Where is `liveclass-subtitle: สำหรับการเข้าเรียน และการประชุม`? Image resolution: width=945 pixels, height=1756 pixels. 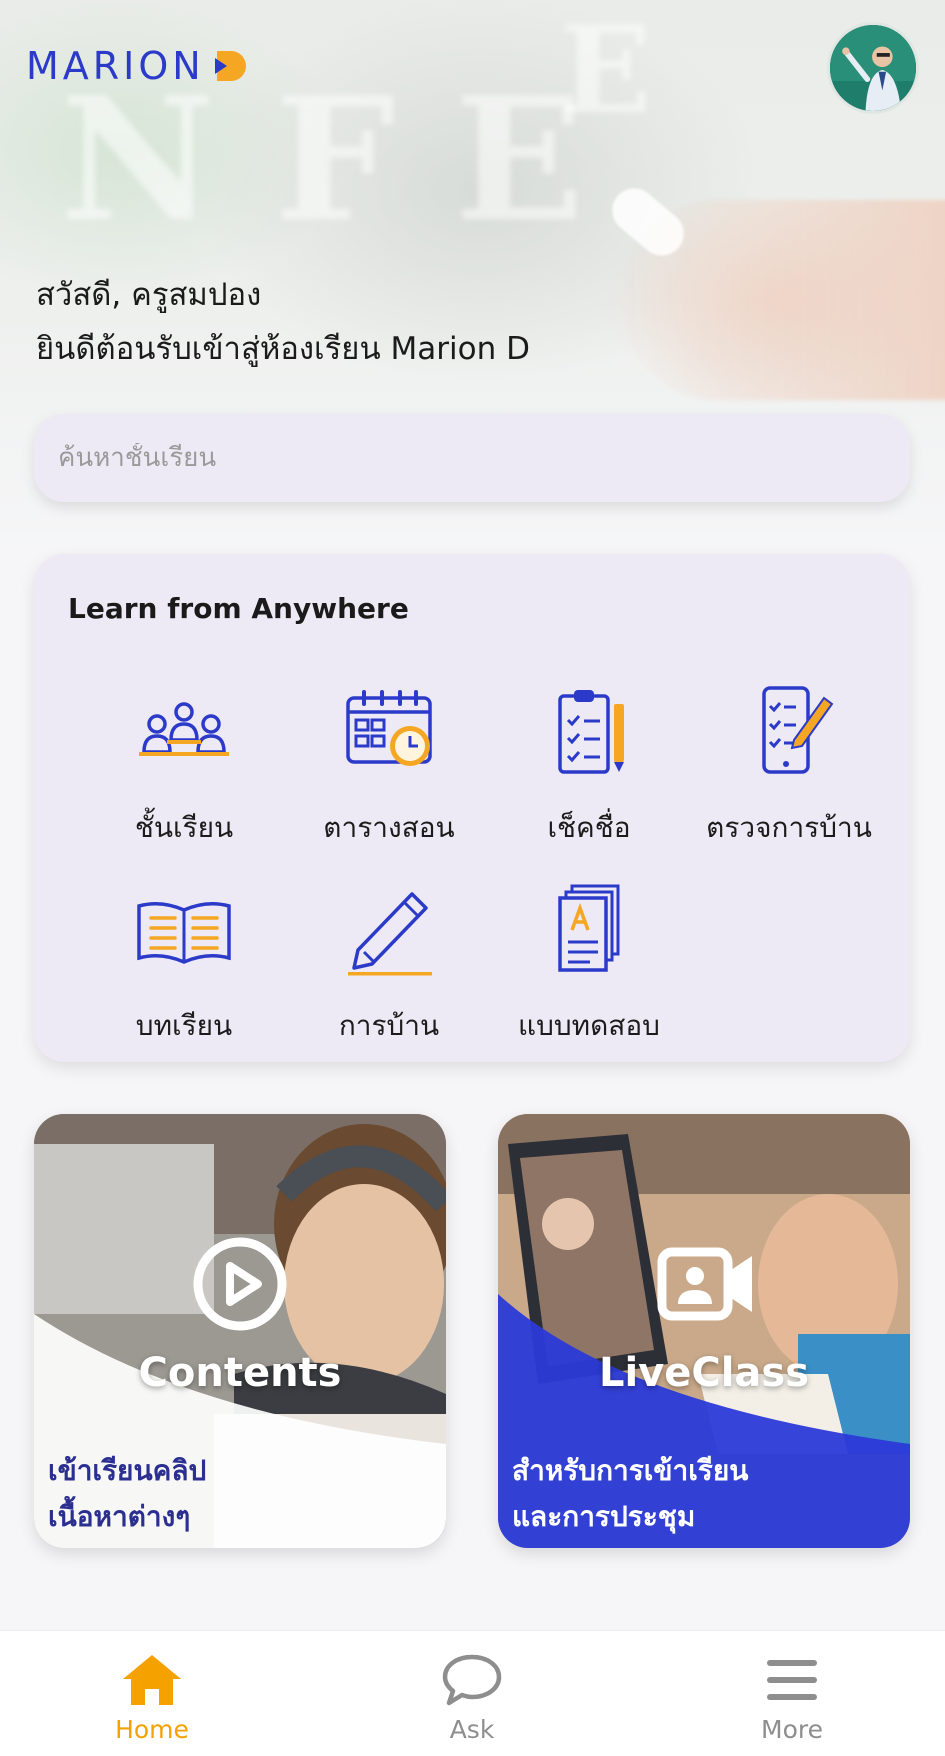 liveclass-subtitle: สำหรับการเข้าเรียน และการประชุม is located at coordinates (630, 1494).